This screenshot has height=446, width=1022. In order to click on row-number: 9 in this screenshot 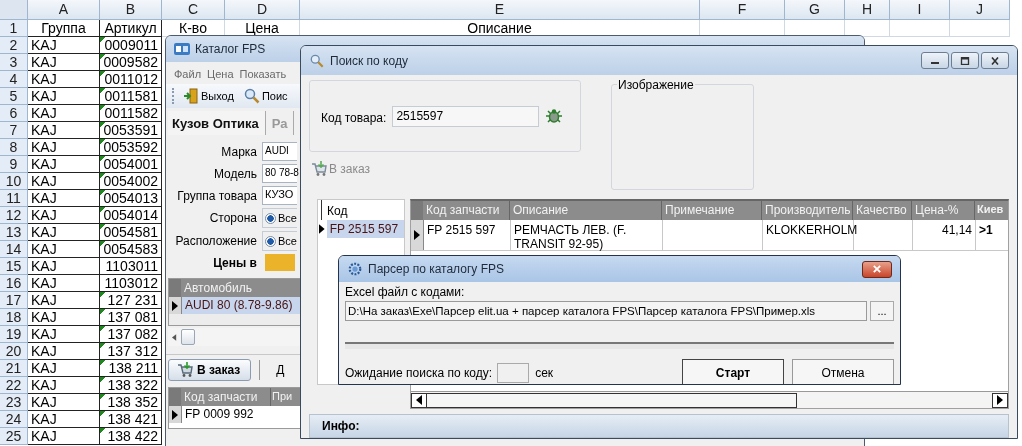, I will do `click(14, 164)`.